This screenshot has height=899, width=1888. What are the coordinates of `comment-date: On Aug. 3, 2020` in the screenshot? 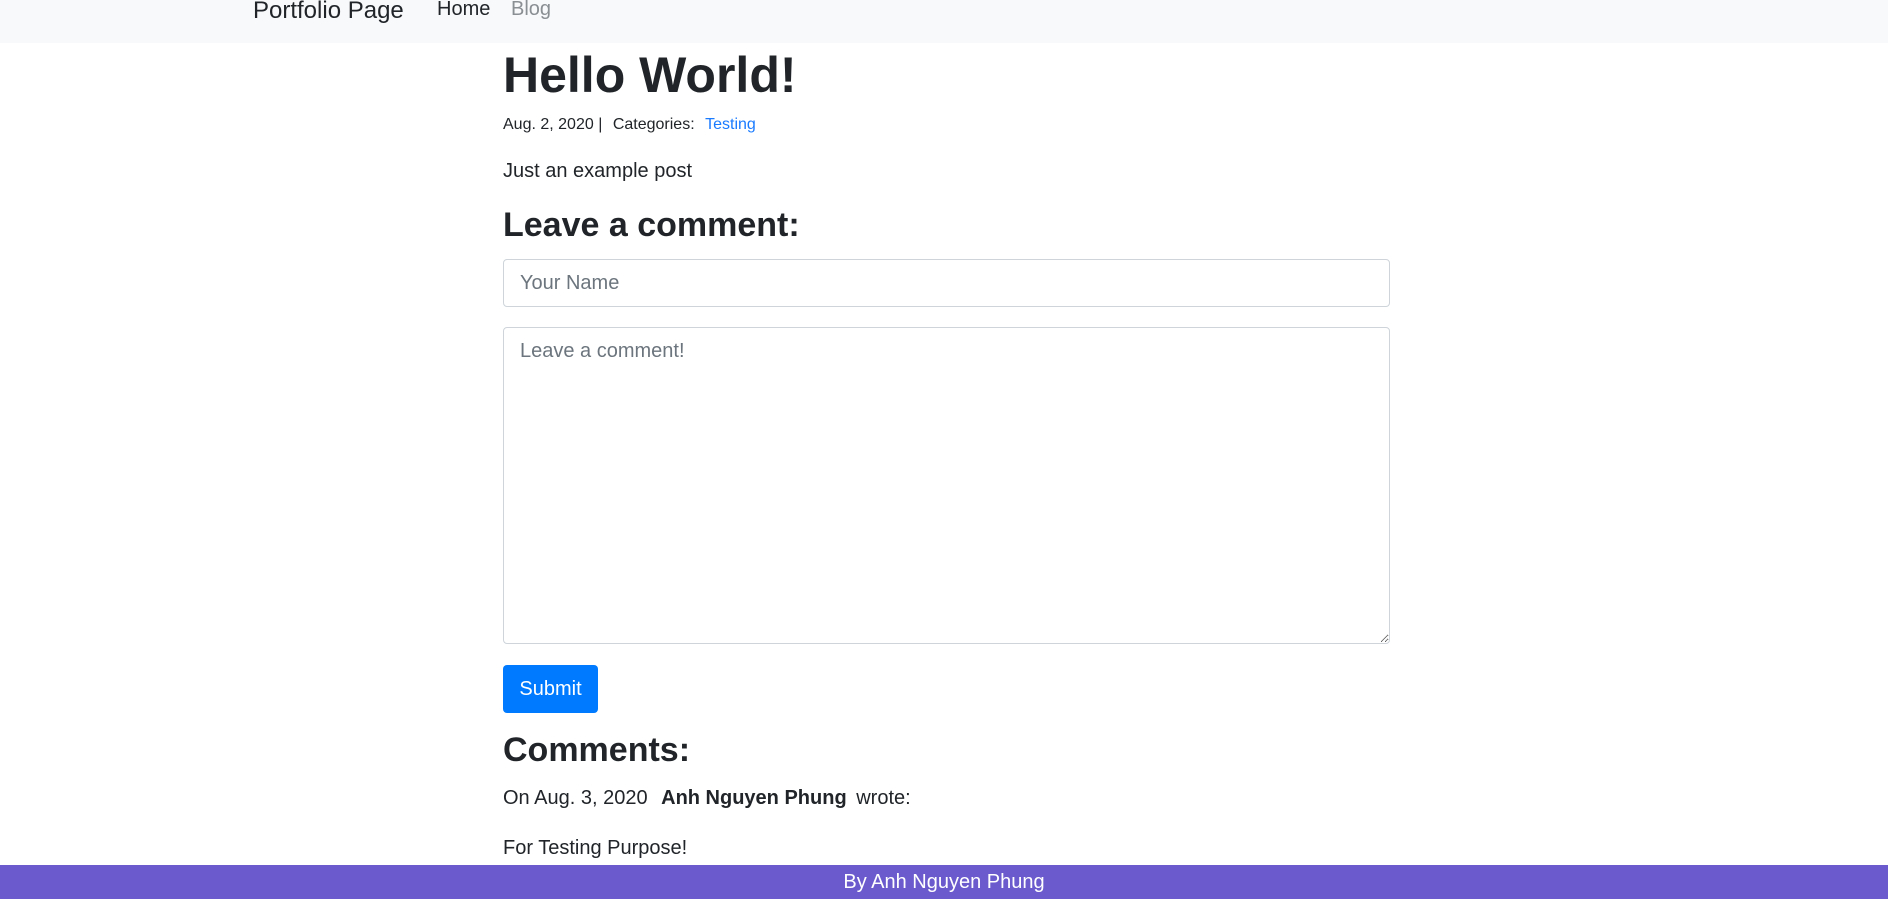 It's located at (575, 798).